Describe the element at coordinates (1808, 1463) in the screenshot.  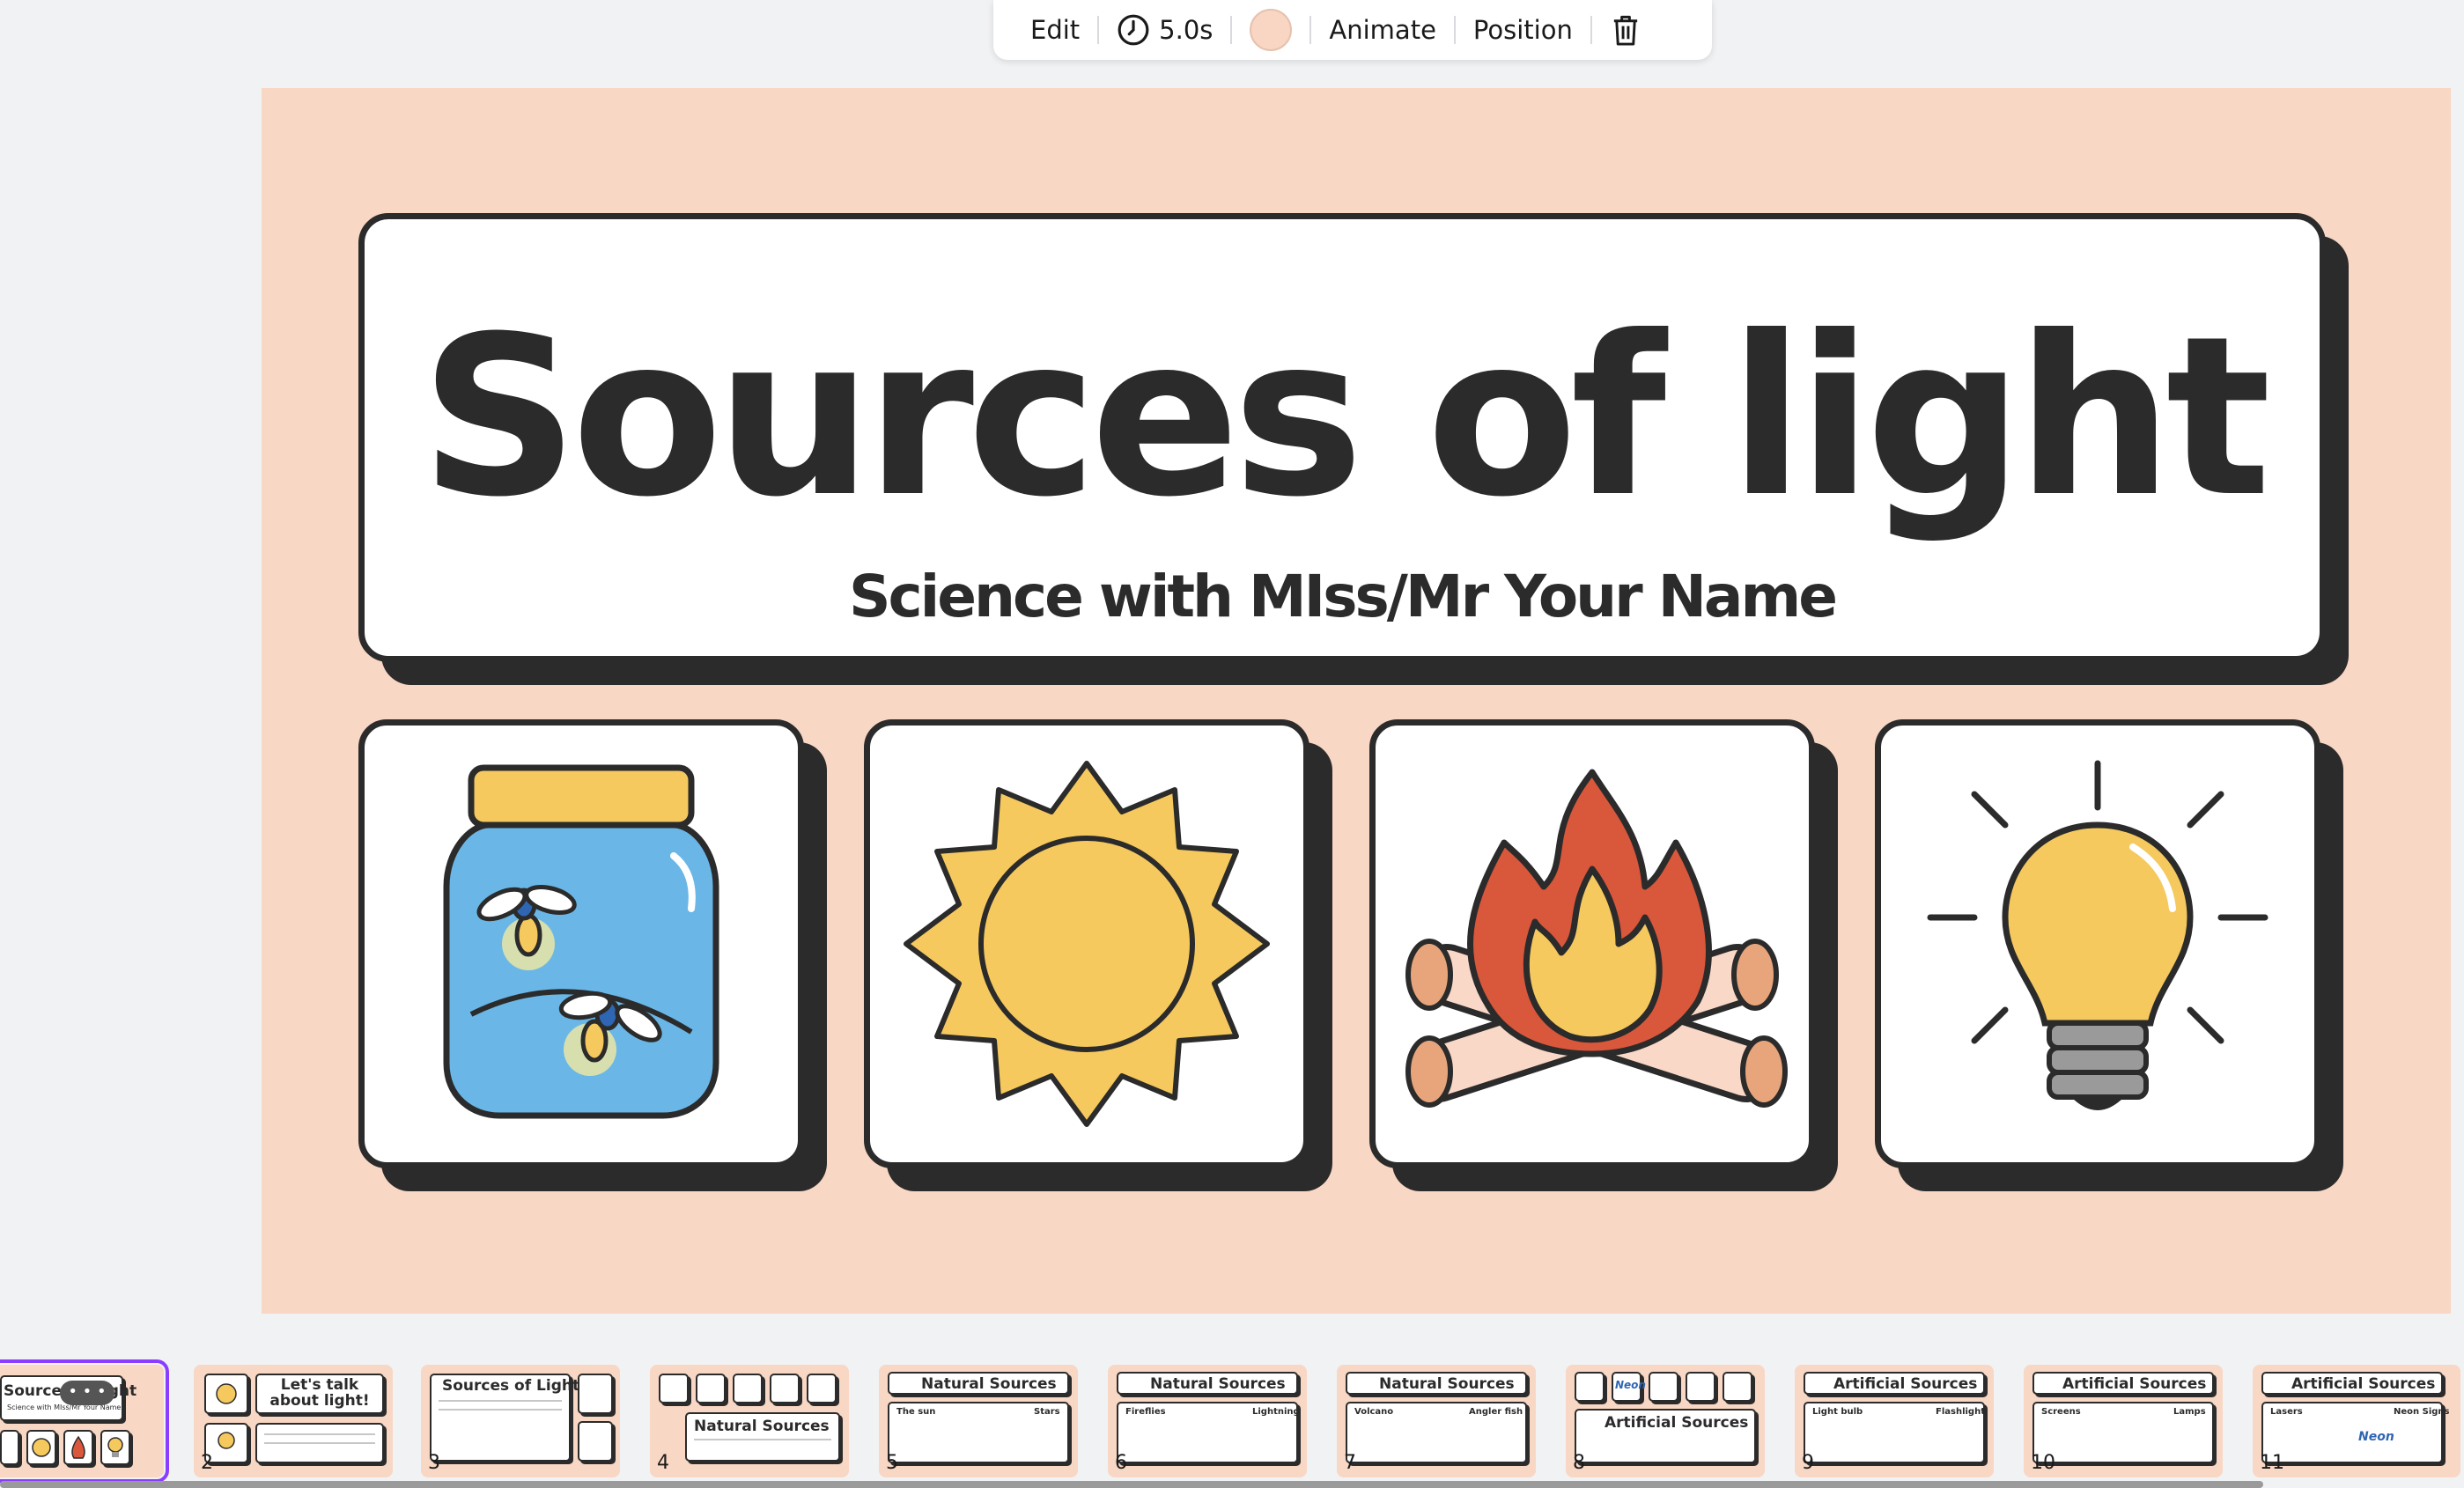
I see `thumb-number: 9` at that location.